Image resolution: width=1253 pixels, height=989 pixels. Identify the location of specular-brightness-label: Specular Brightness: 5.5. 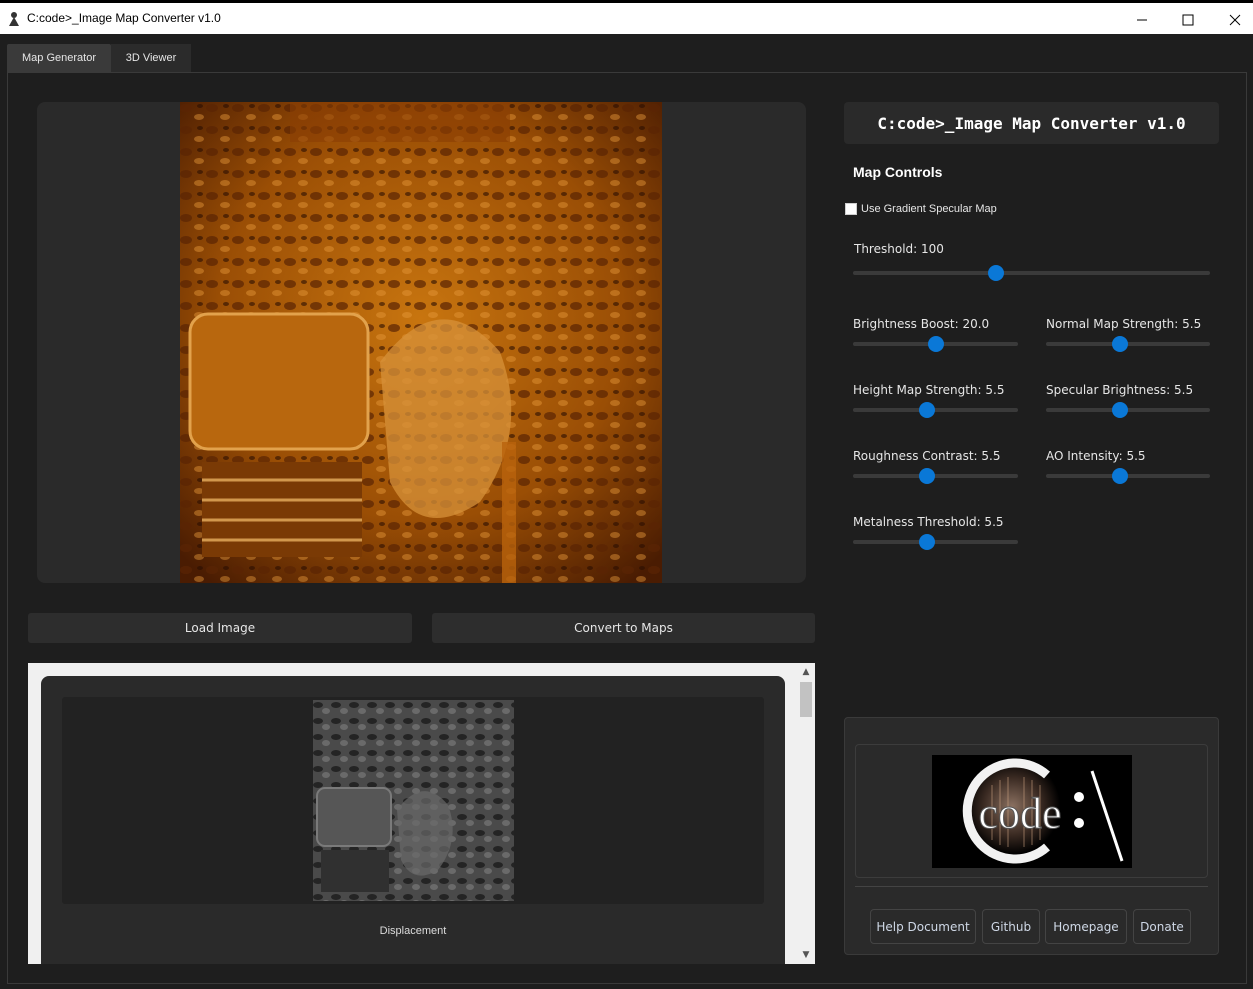
(1120, 390).